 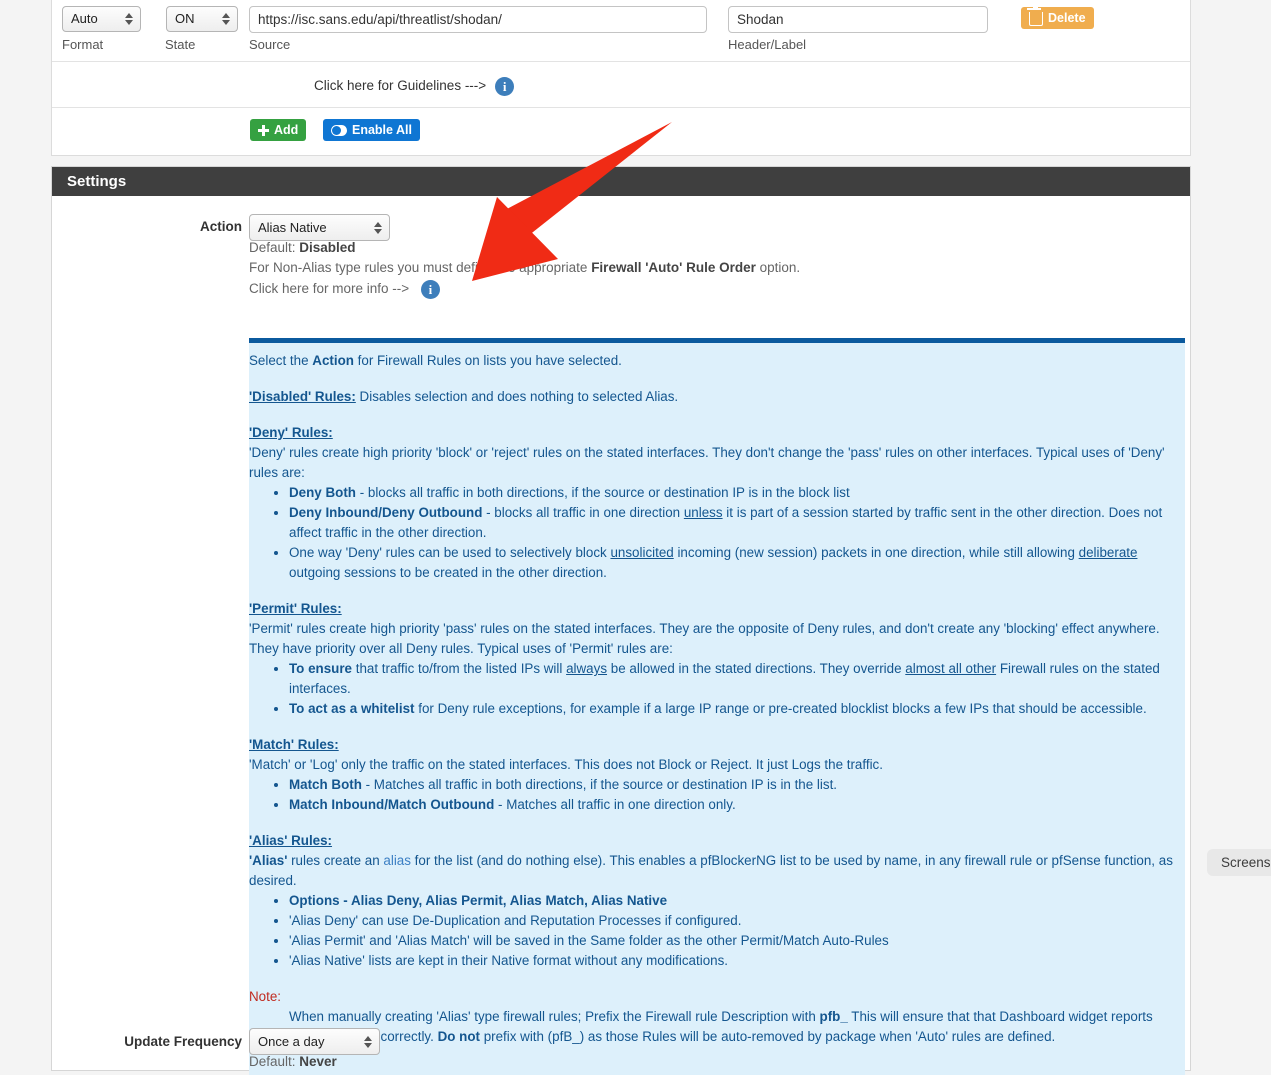 I want to click on delete-button: Delete, so click(x=1057, y=17).